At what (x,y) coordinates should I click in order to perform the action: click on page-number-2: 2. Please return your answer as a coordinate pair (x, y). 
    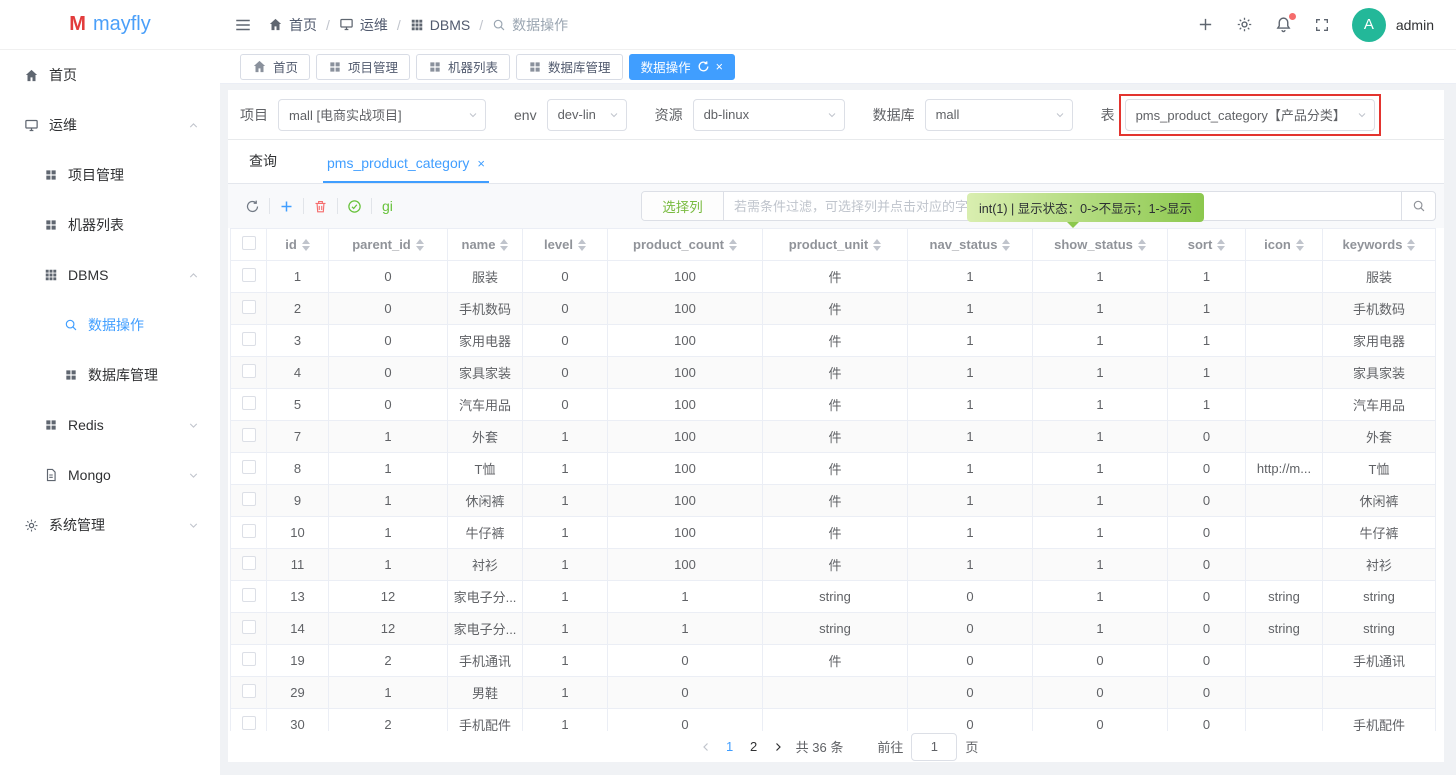
    Looking at the image, I should click on (754, 746).